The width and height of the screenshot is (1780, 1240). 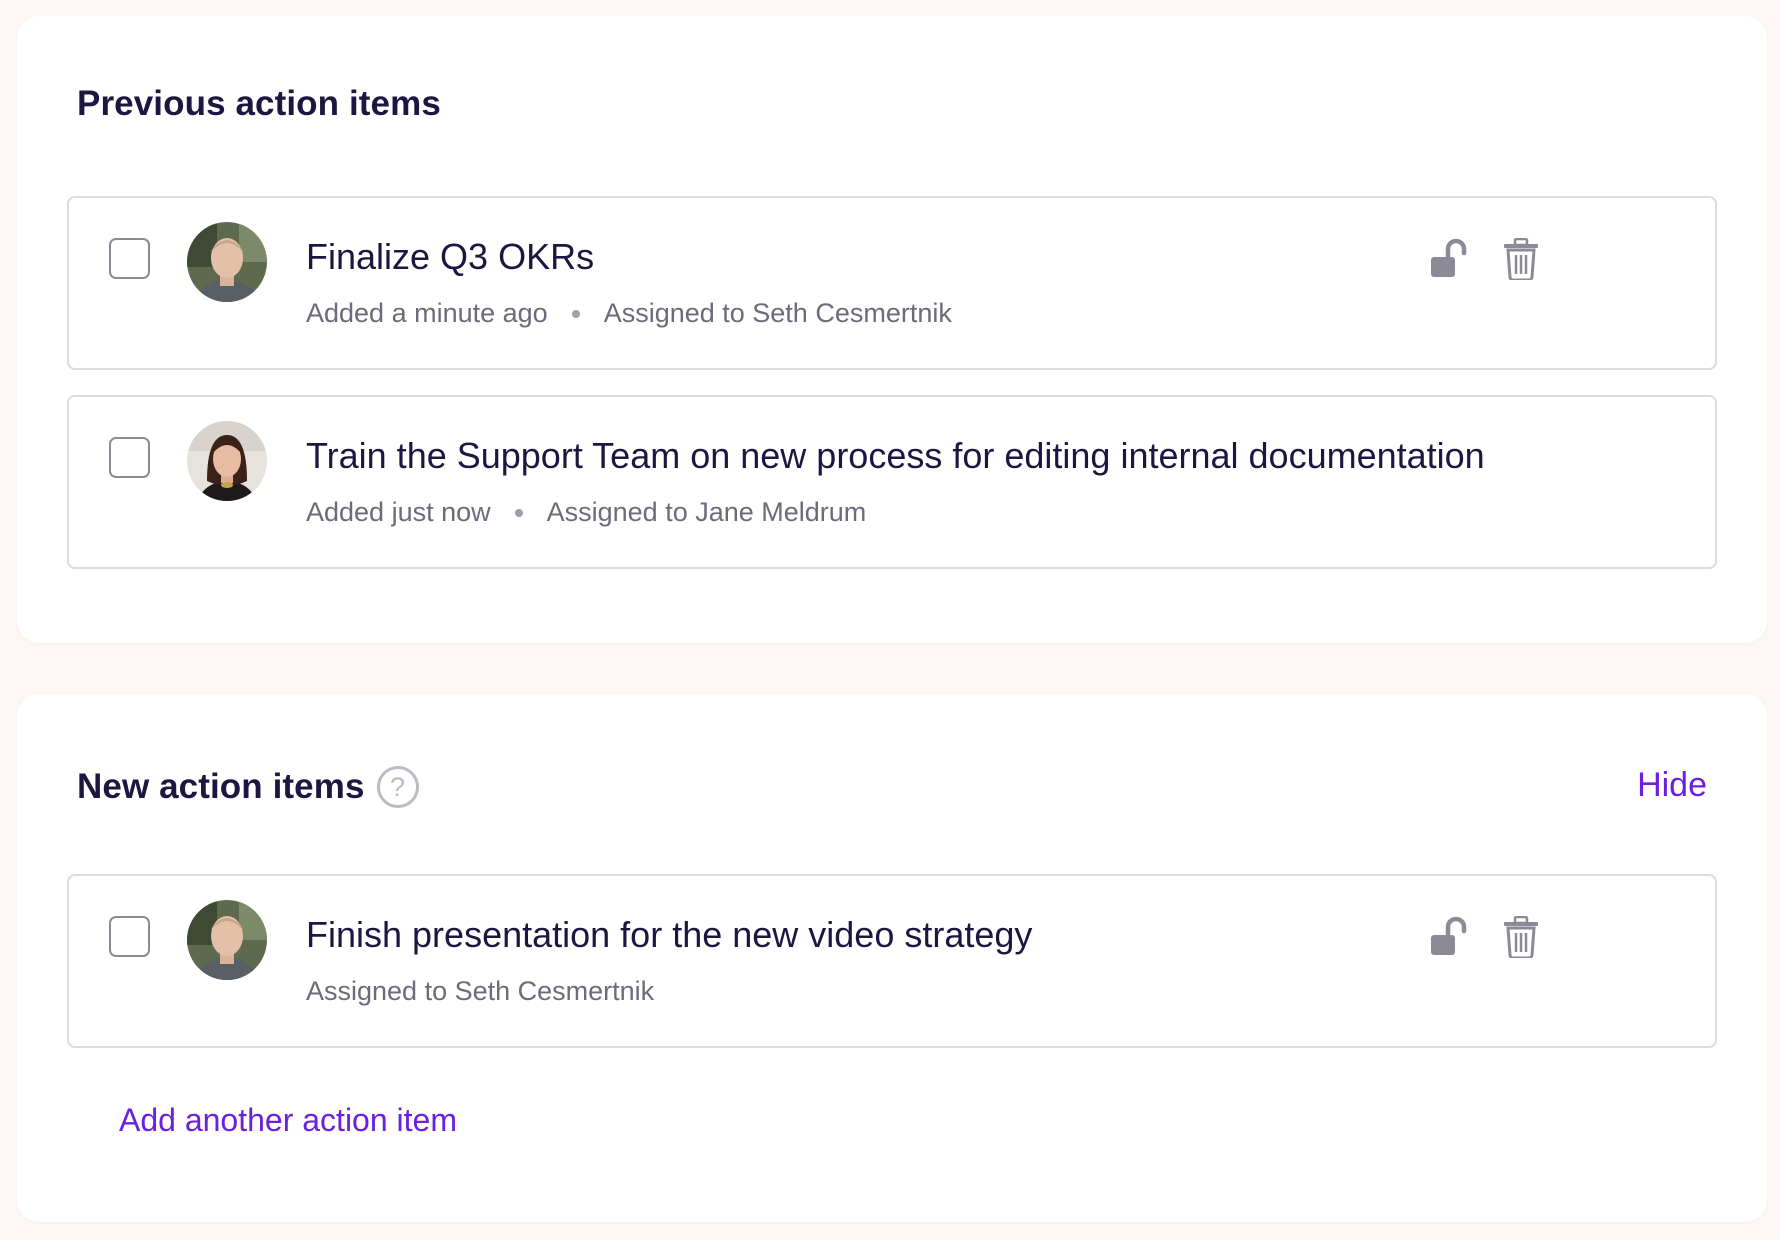 What do you see at coordinates (288, 1120) in the screenshot?
I see `add-action-item-link: Add another action item` at bounding box center [288, 1120].